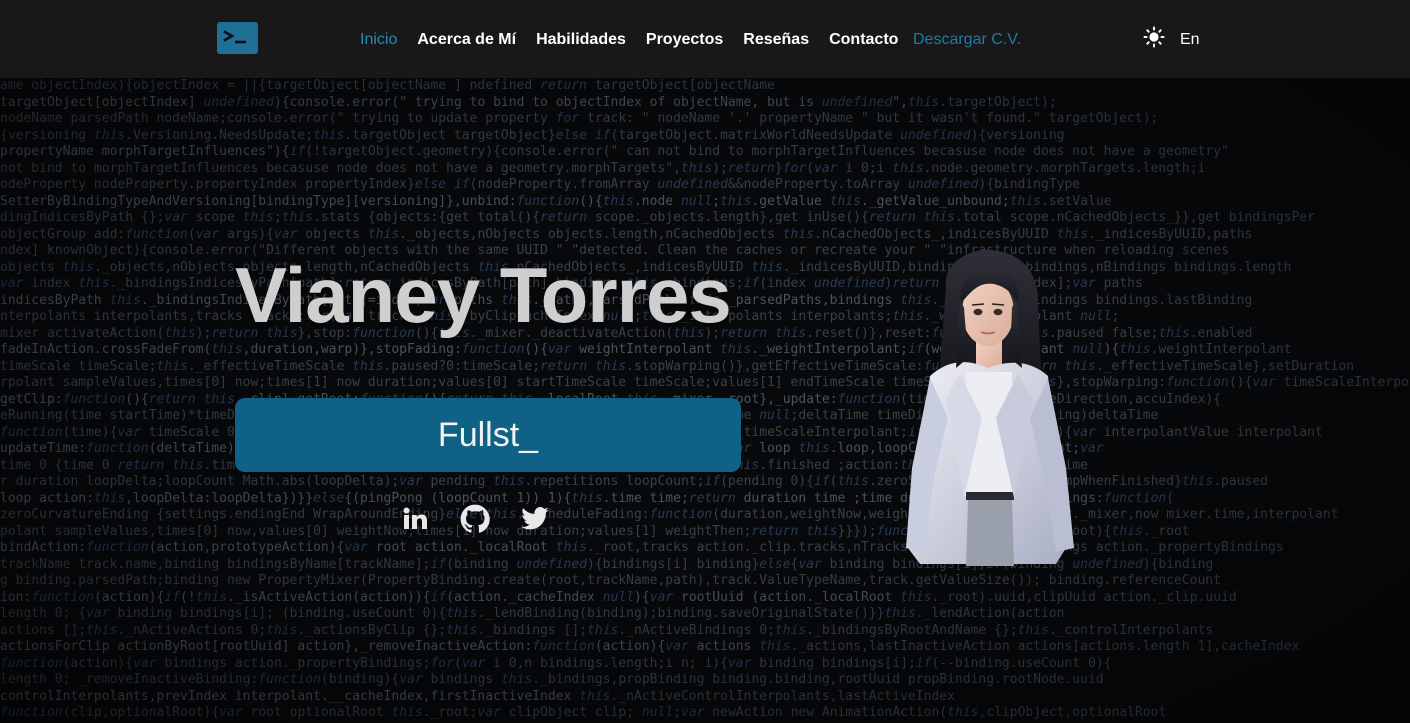 The height and width of the screenshot is (723, 1410). Describe the element at coordinates (863, 40) in the screenshot. I see `nav-link-contacto: Contacto` at that location.